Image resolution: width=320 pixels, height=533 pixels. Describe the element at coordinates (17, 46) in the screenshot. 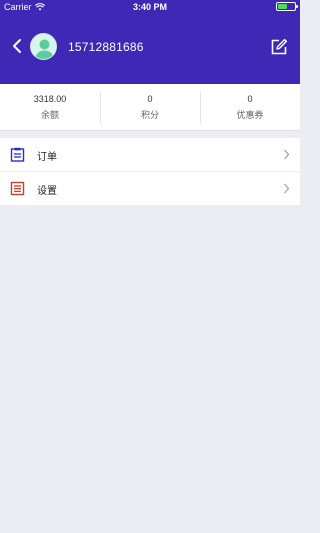

I see `back-arrow-icon` at that location.